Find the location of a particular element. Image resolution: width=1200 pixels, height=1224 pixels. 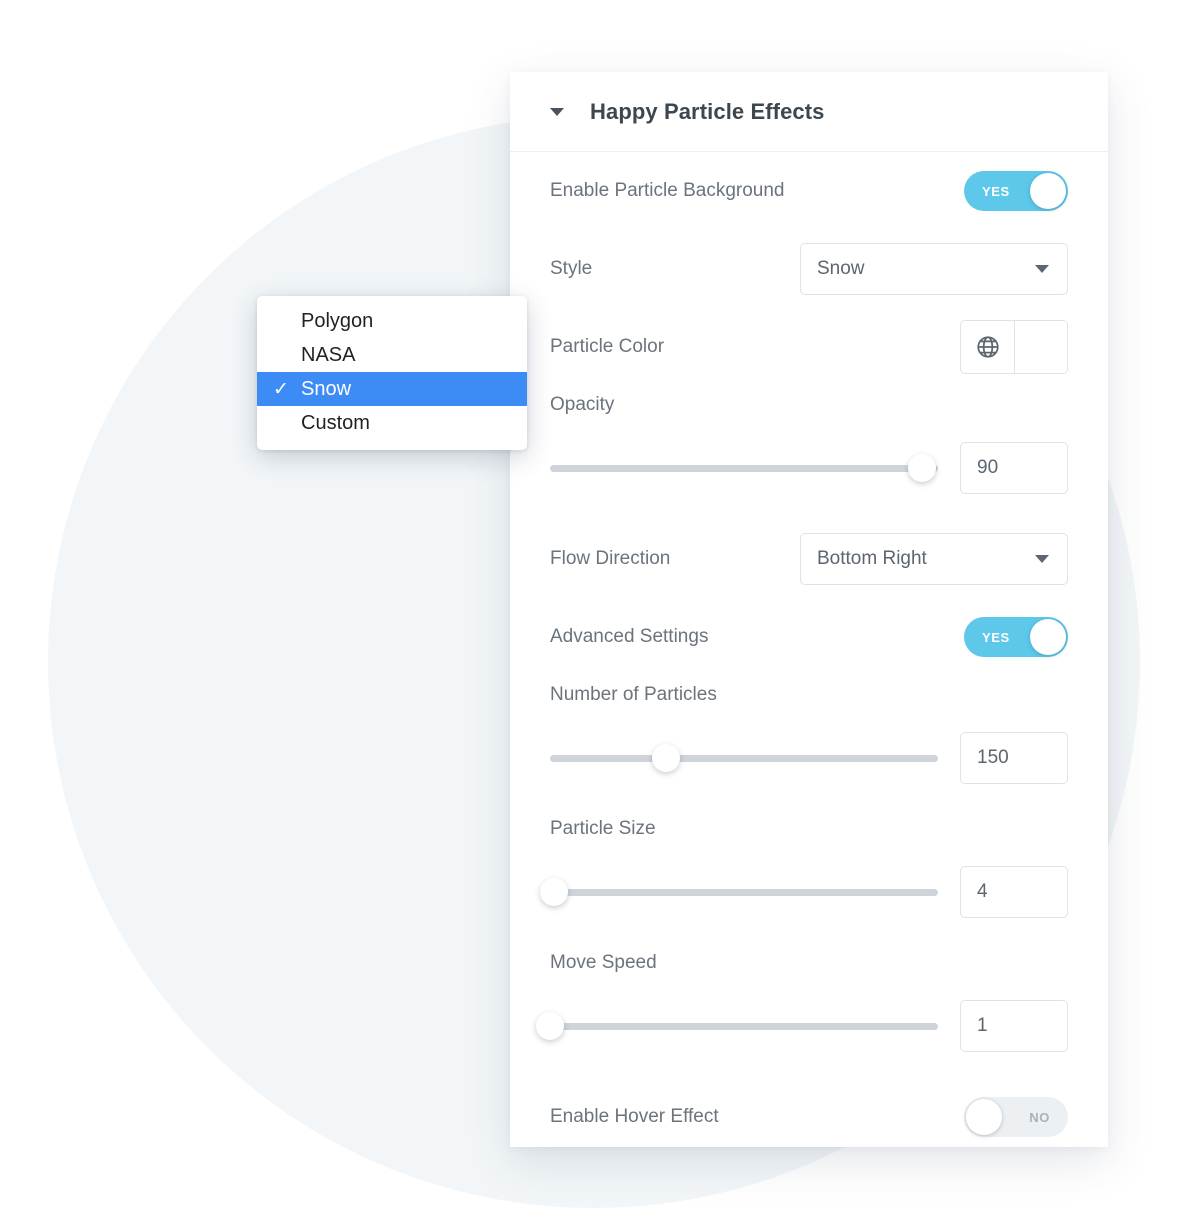

label-particle-color: Particle Color is located at coordinates (607, 346).